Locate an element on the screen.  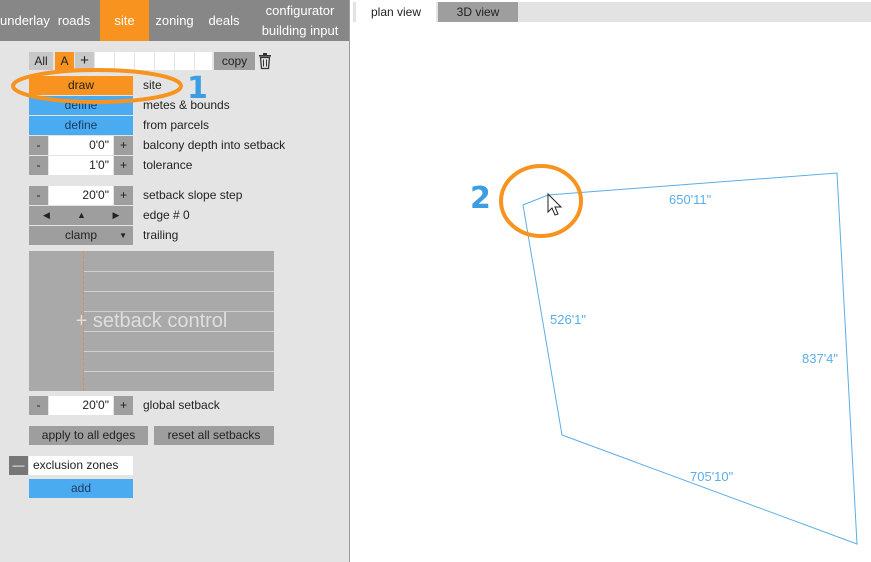
dimension-bottom: 705'10" is located at coordinates (712, 476).